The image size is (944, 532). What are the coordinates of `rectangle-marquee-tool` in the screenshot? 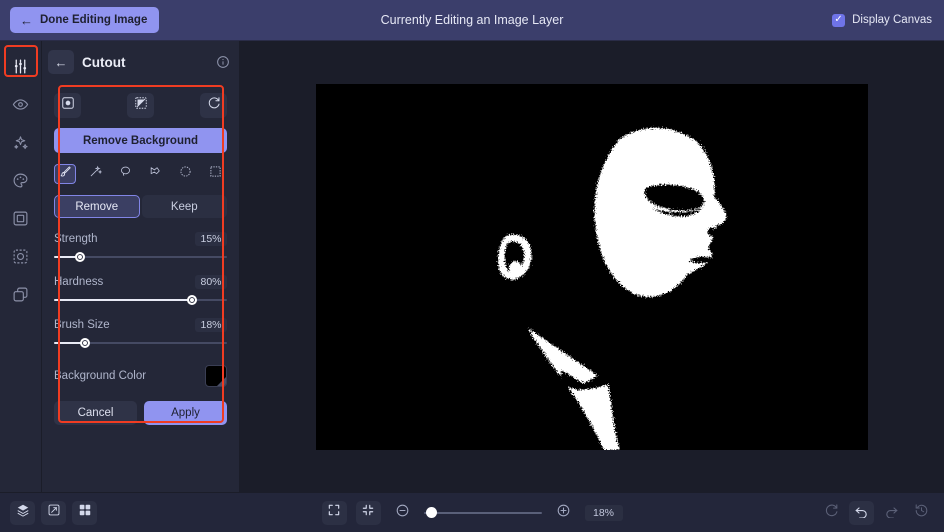 It's located at (216, 174).